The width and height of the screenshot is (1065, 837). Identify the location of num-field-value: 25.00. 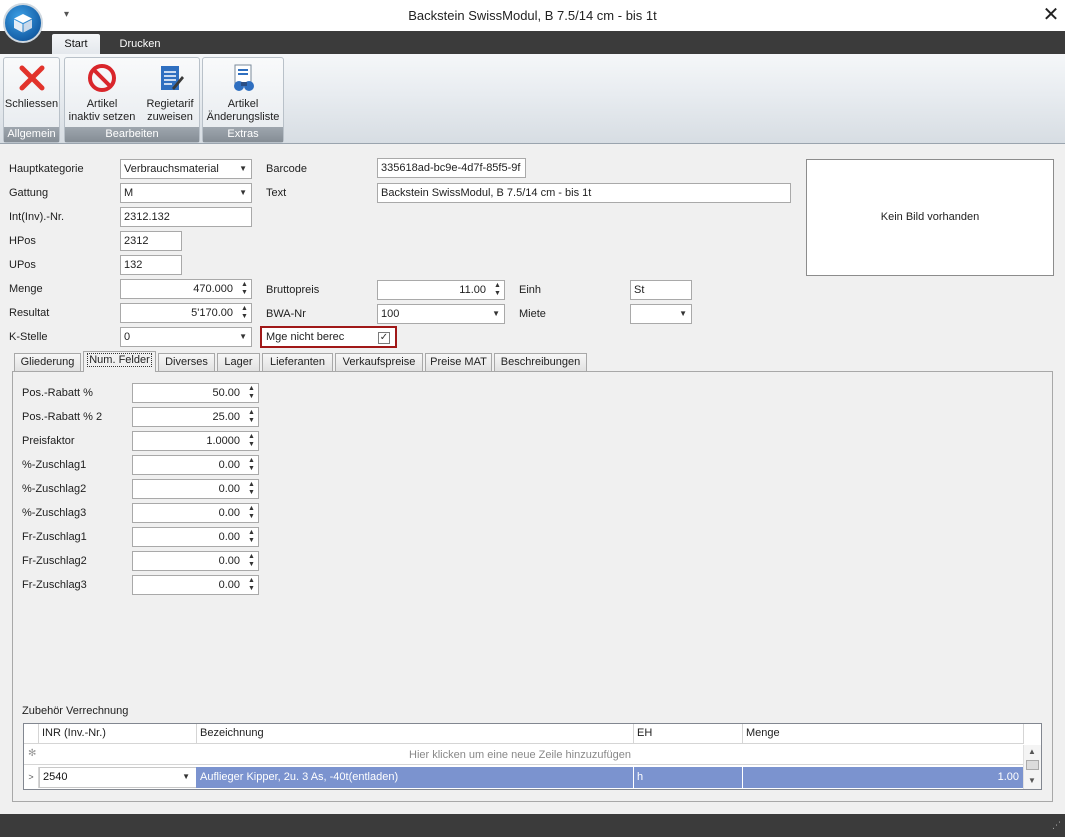
(226, 417).